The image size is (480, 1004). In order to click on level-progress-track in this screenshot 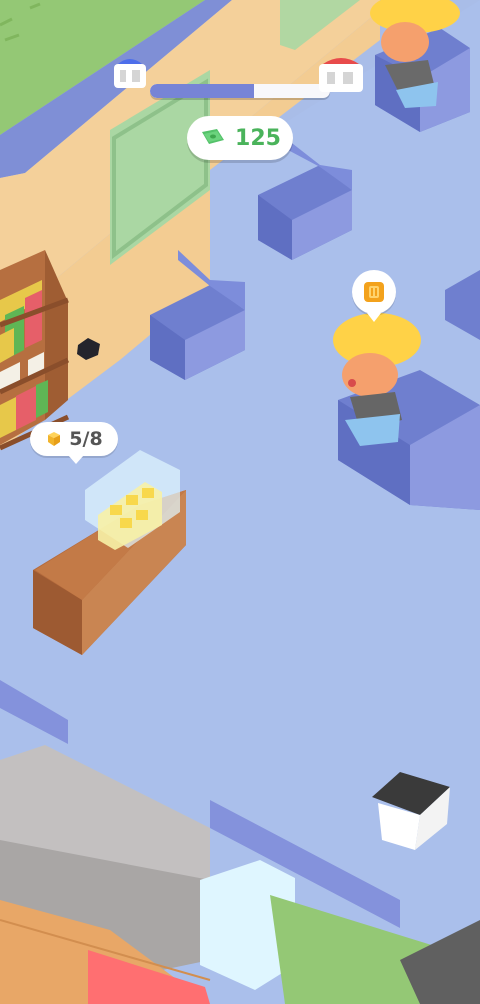, I will do `click(240, 91)`.